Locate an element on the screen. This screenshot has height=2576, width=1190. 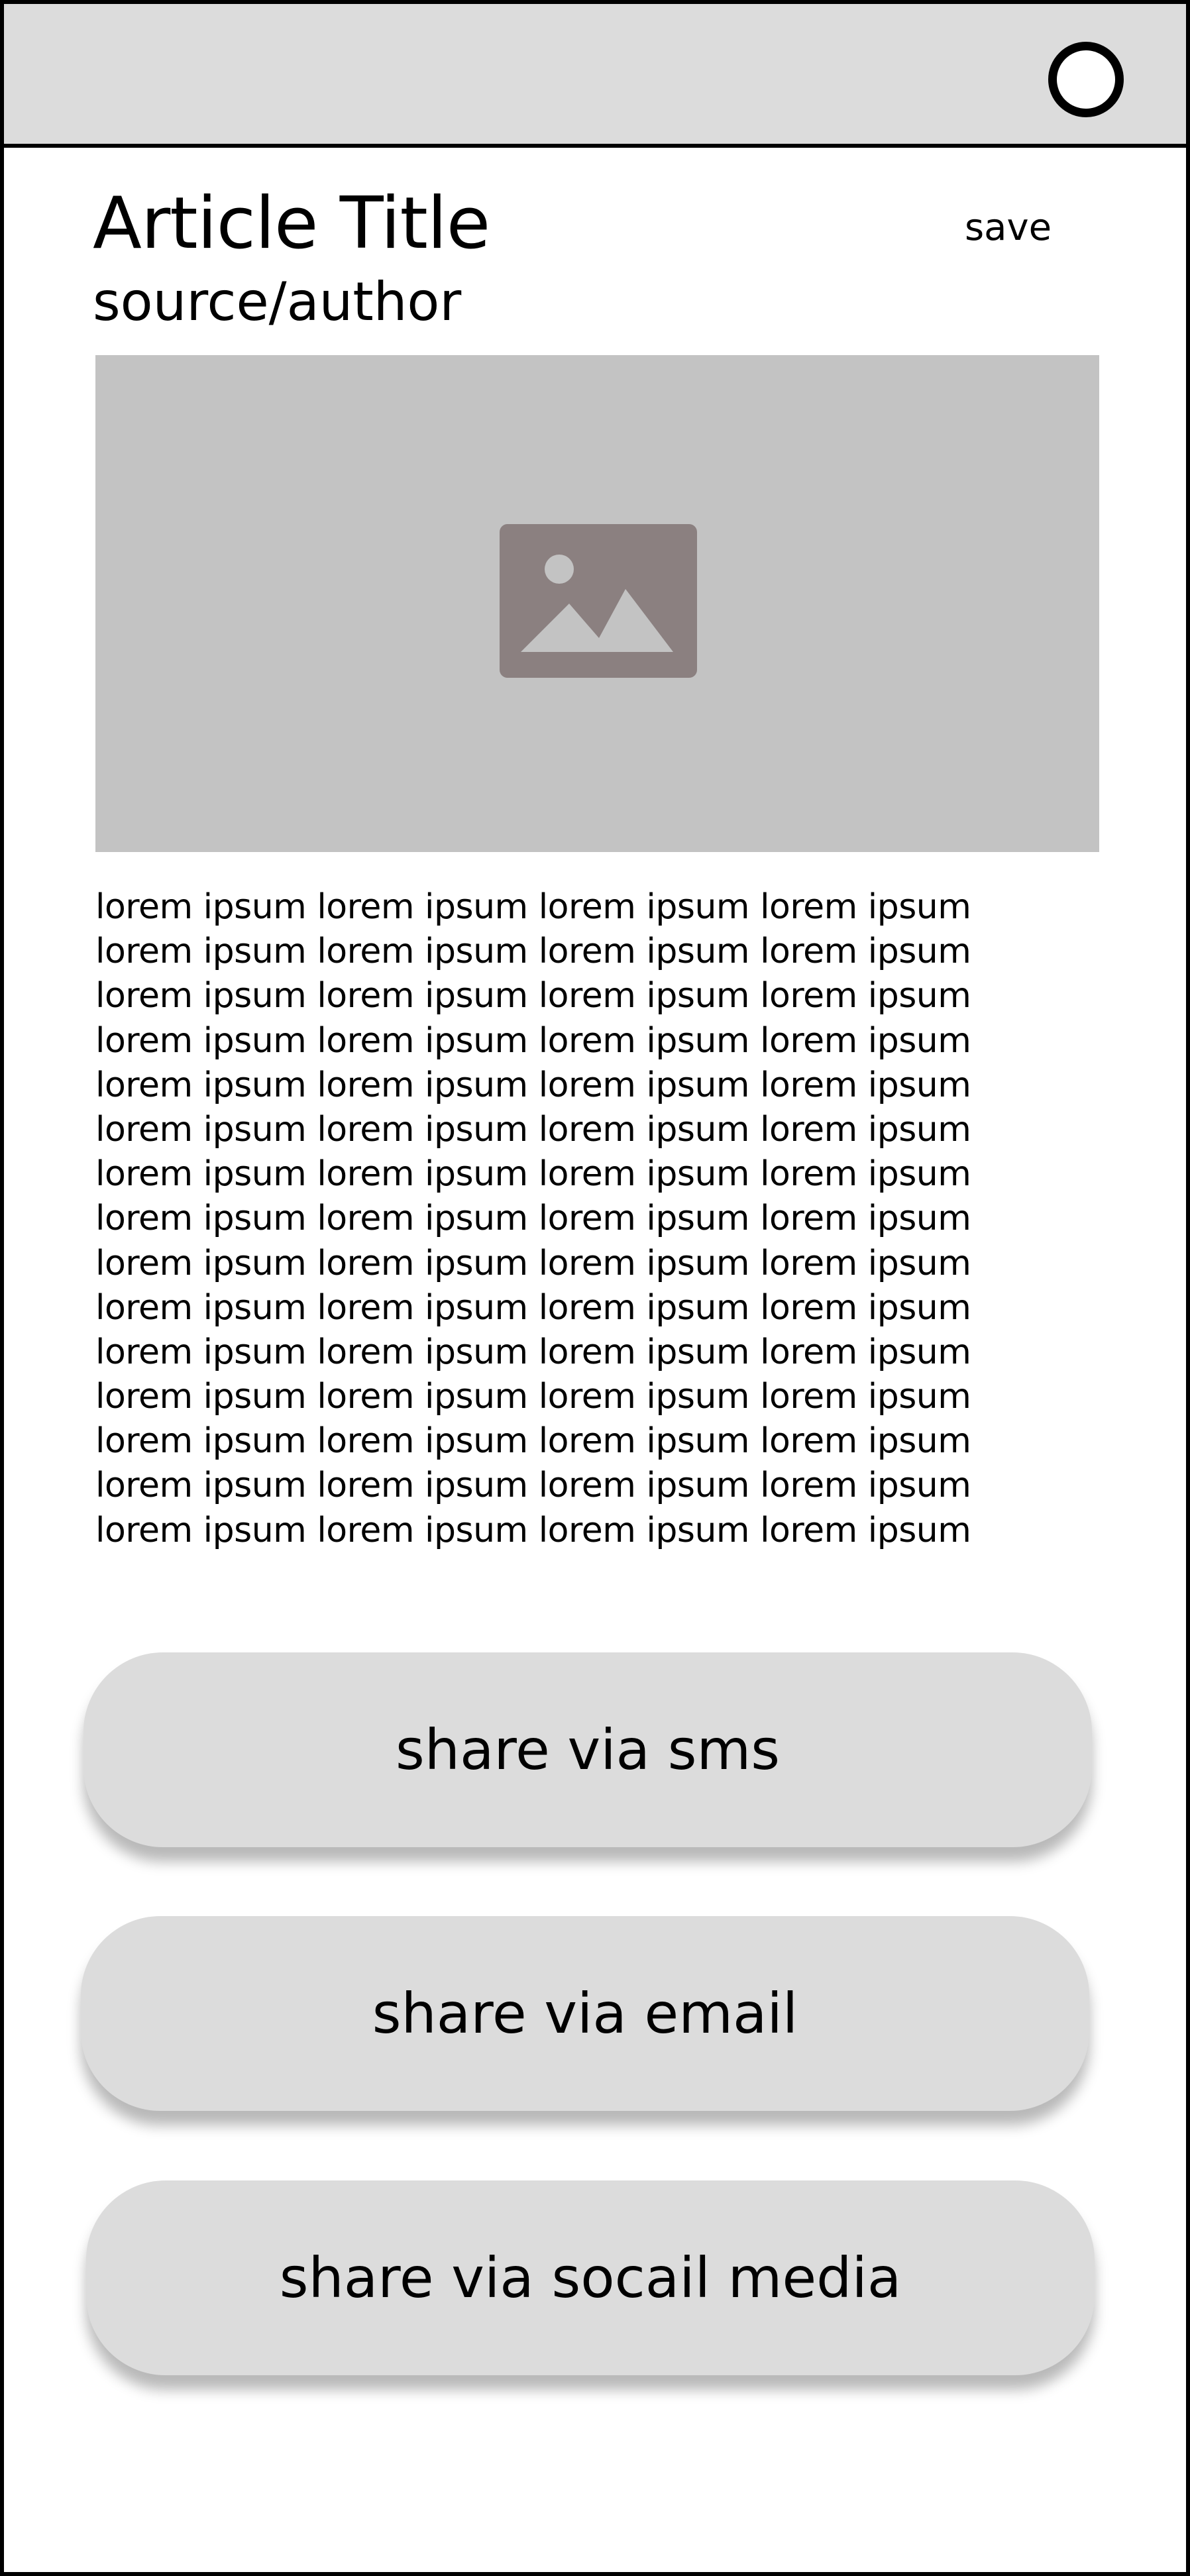
share-email-button: share via email is located at coordinates (585, 2014).